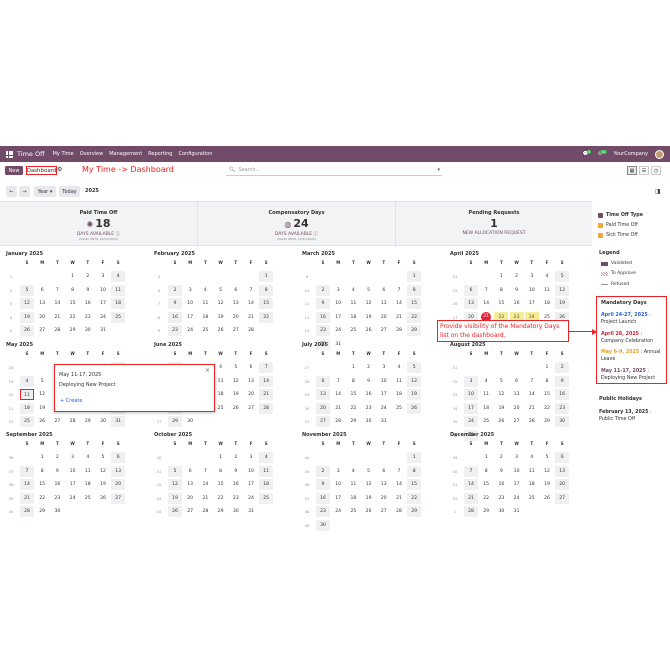 The height and width of the screenshot is (670, 670). I want to click on year-scale-button: Year ▾, so click(45, 191).